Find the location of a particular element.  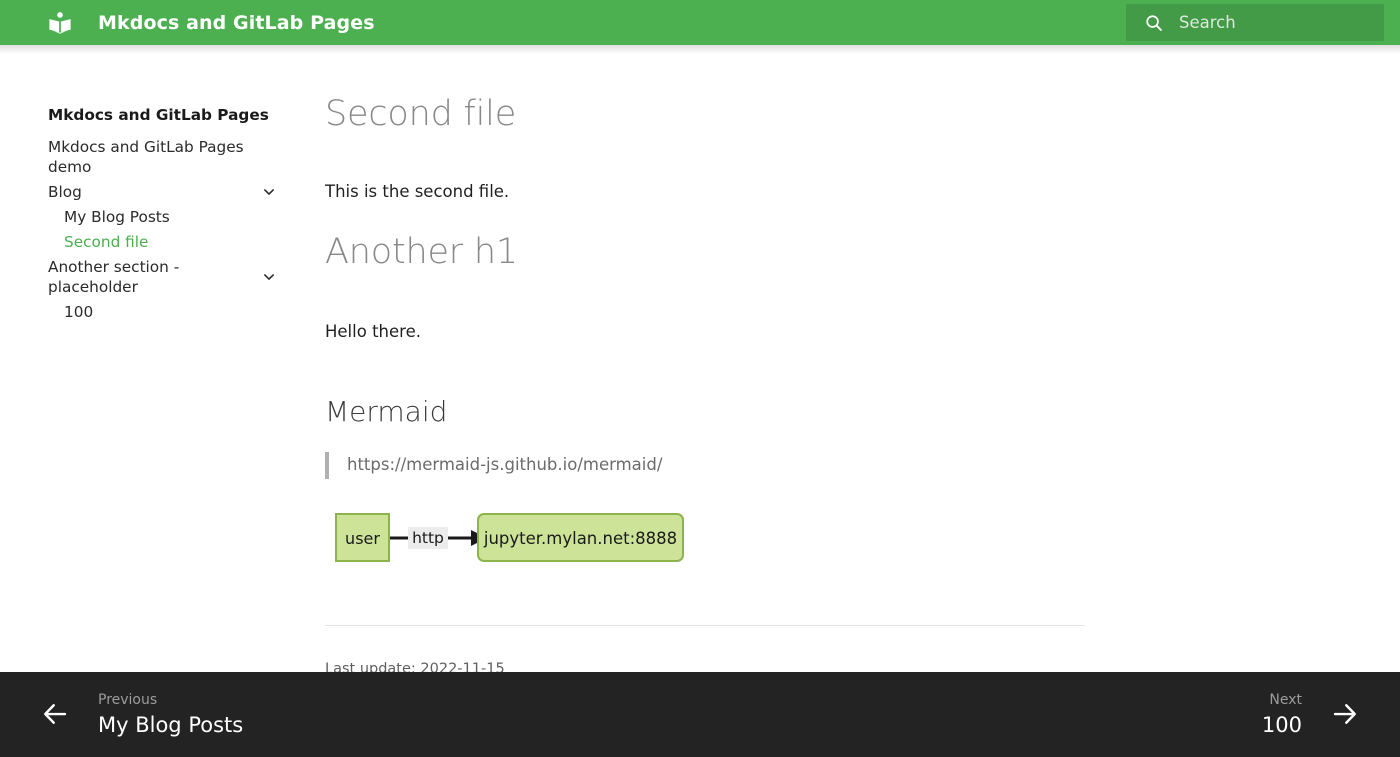

previous-page-title: My Blog Posts is located at coordinates (171, 724).